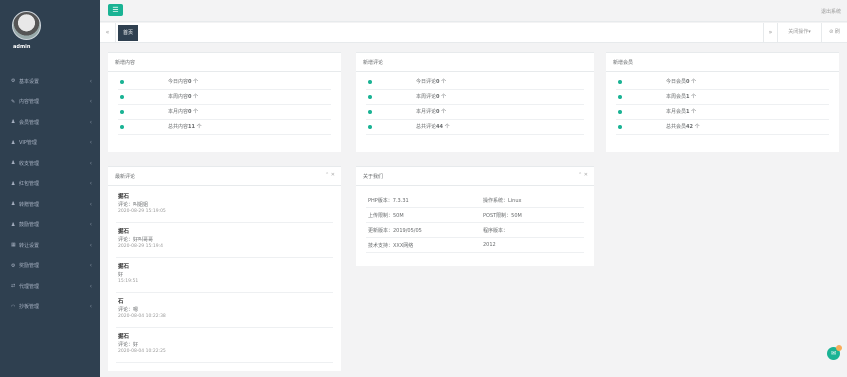 The image size is (847, 377). What do you see at coordinates (29, 184) in the screenshot?
I see `sidebar-item-label: 红包管理` at bounding box center [29, 184].